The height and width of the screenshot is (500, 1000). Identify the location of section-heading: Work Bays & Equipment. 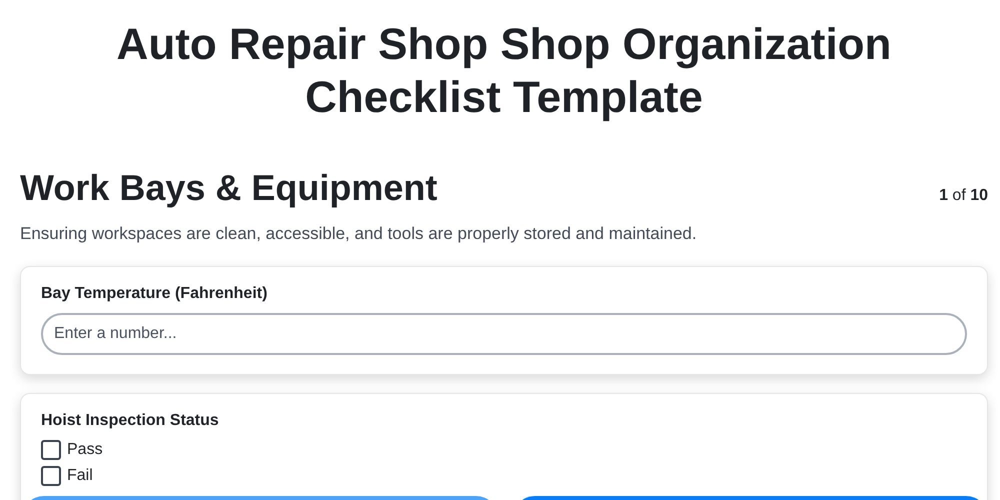
(229, 188).